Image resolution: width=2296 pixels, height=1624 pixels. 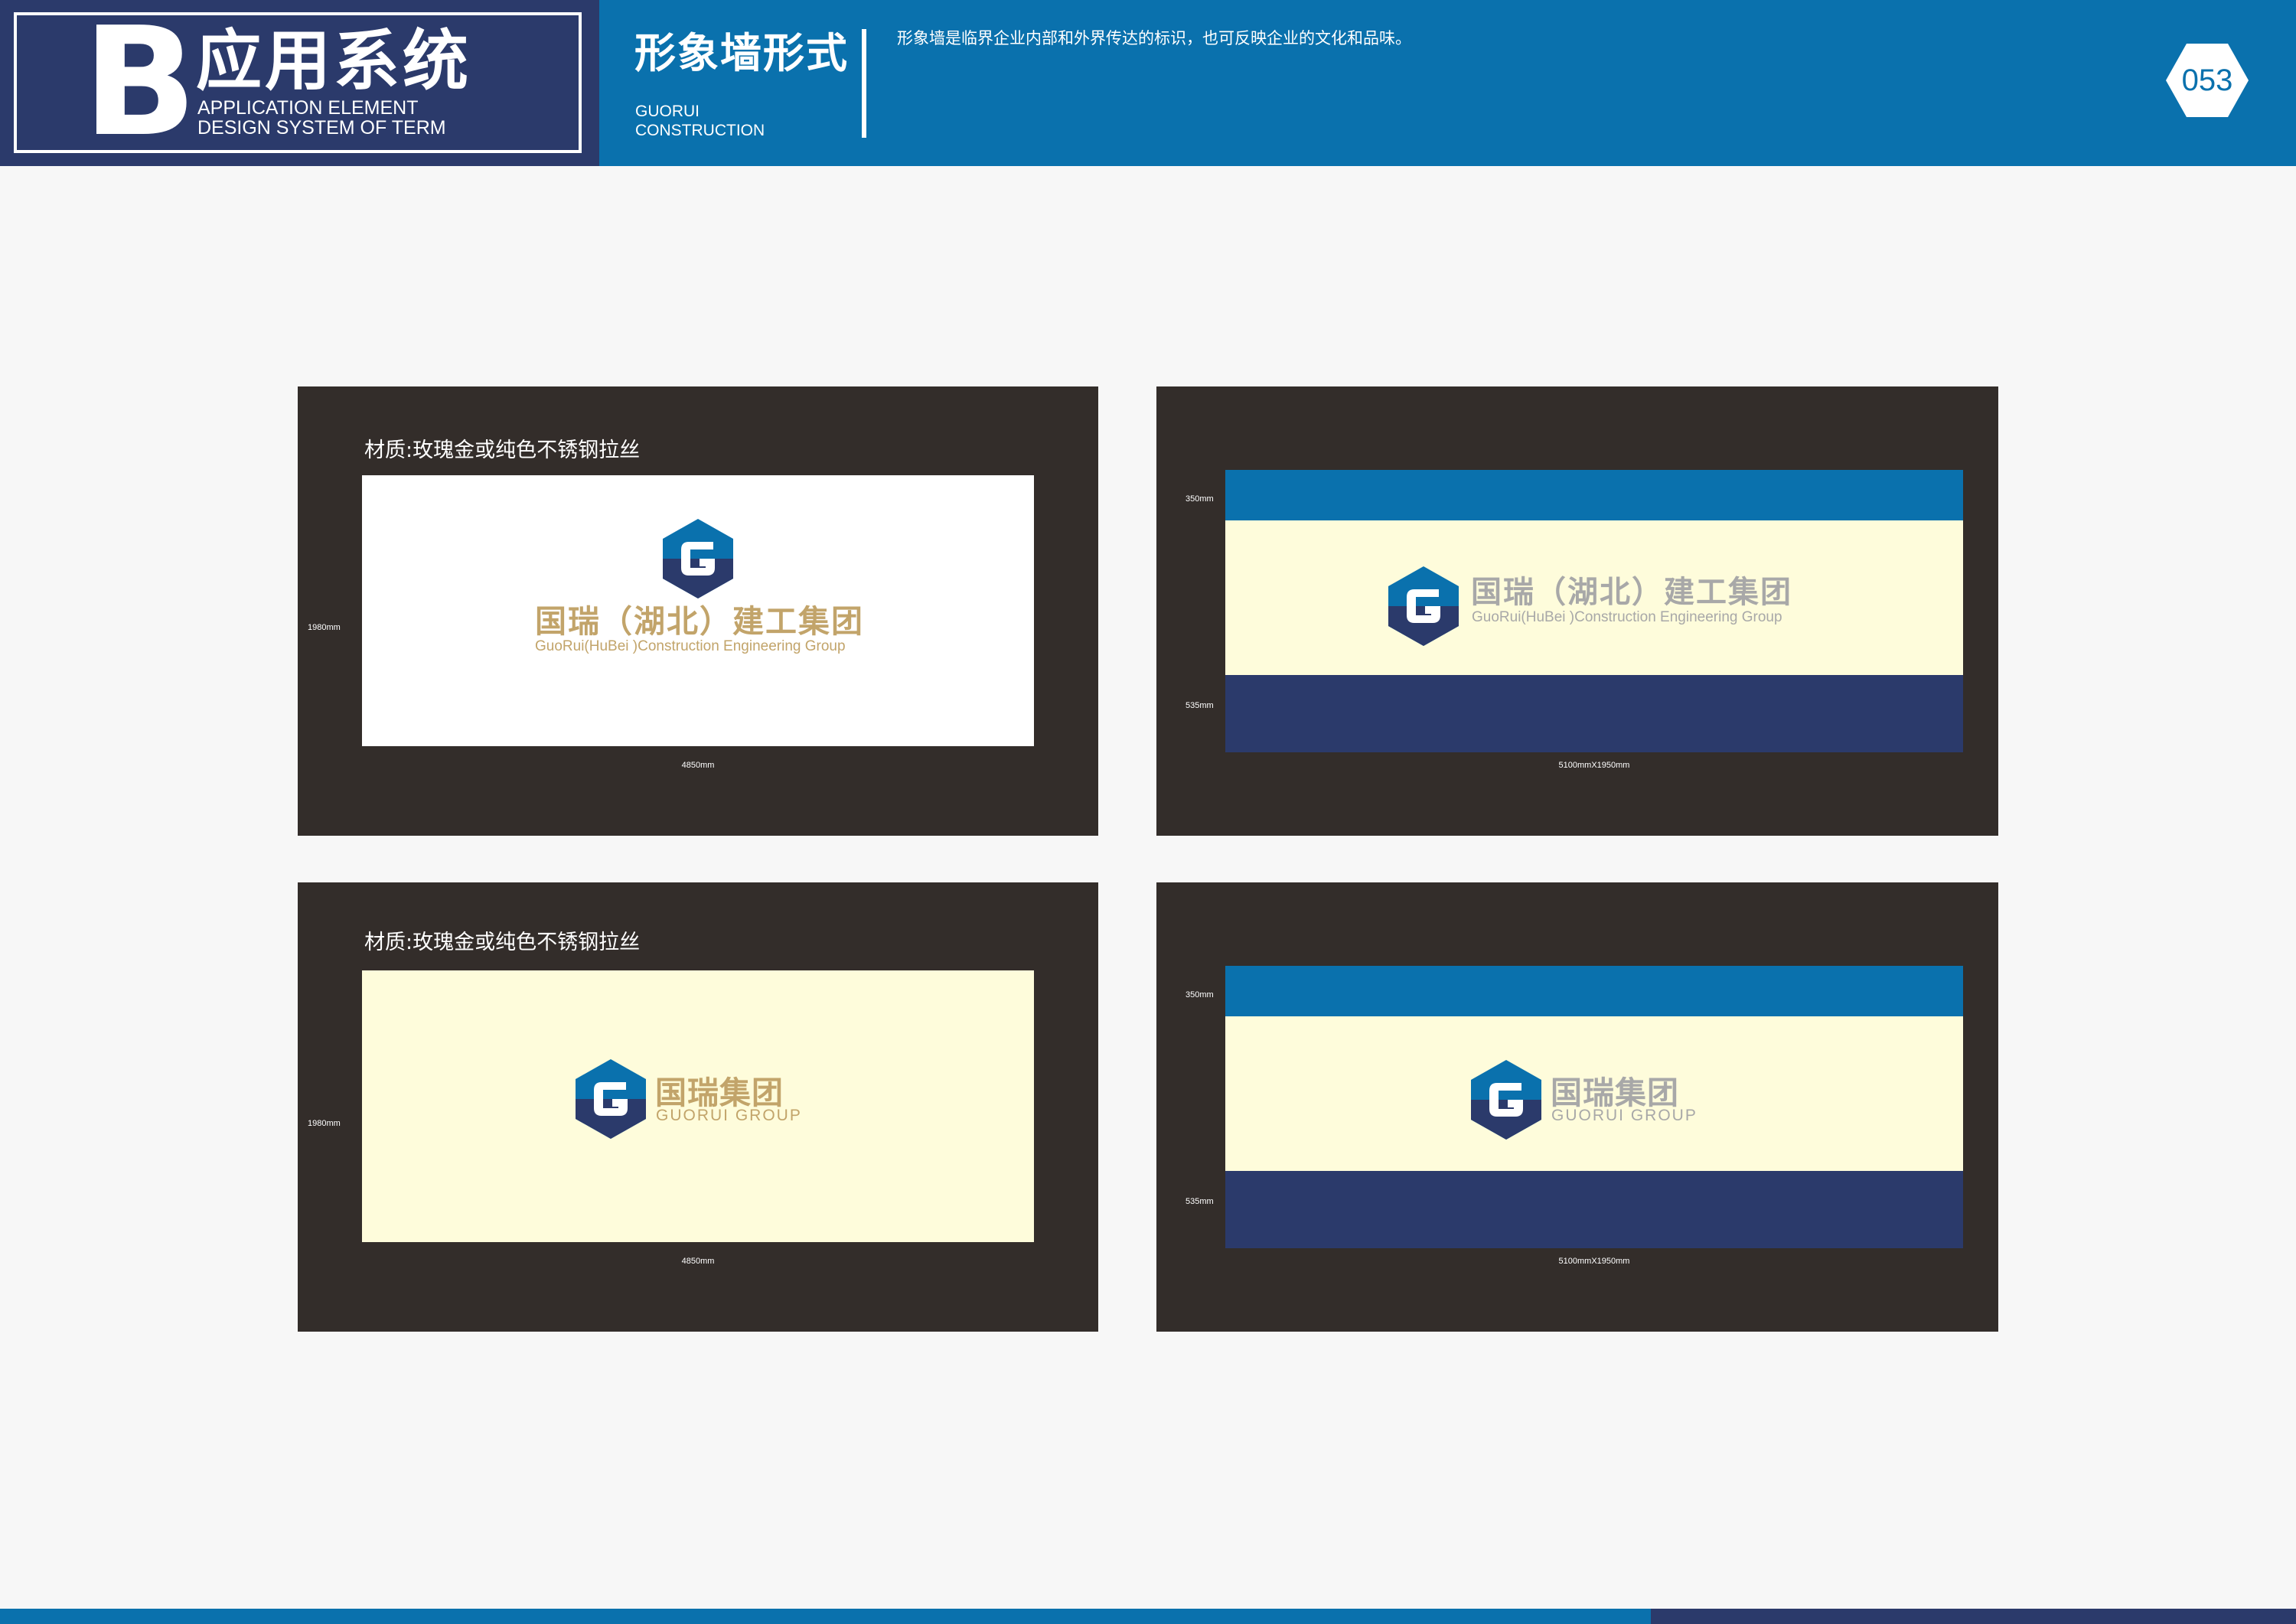 I want to click on page-title: 形象墙形式, so click(x=741, y=53).